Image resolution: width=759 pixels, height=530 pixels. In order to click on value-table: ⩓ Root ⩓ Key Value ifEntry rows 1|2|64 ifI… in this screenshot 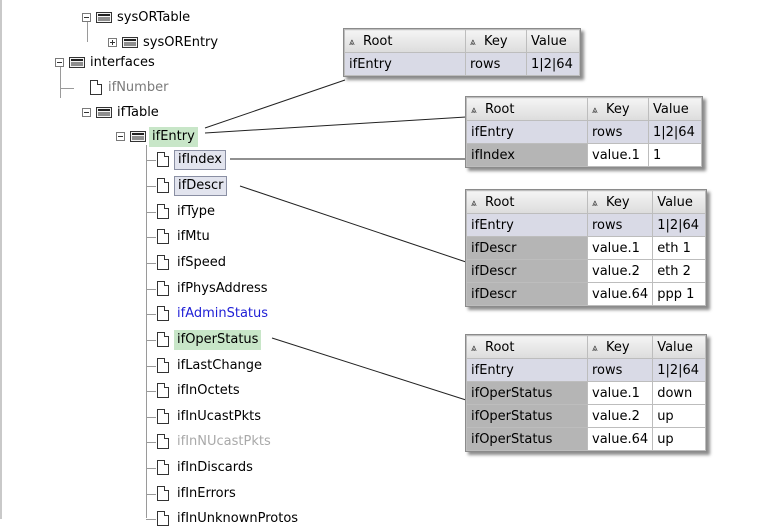, I will do `click(584, 132)`.